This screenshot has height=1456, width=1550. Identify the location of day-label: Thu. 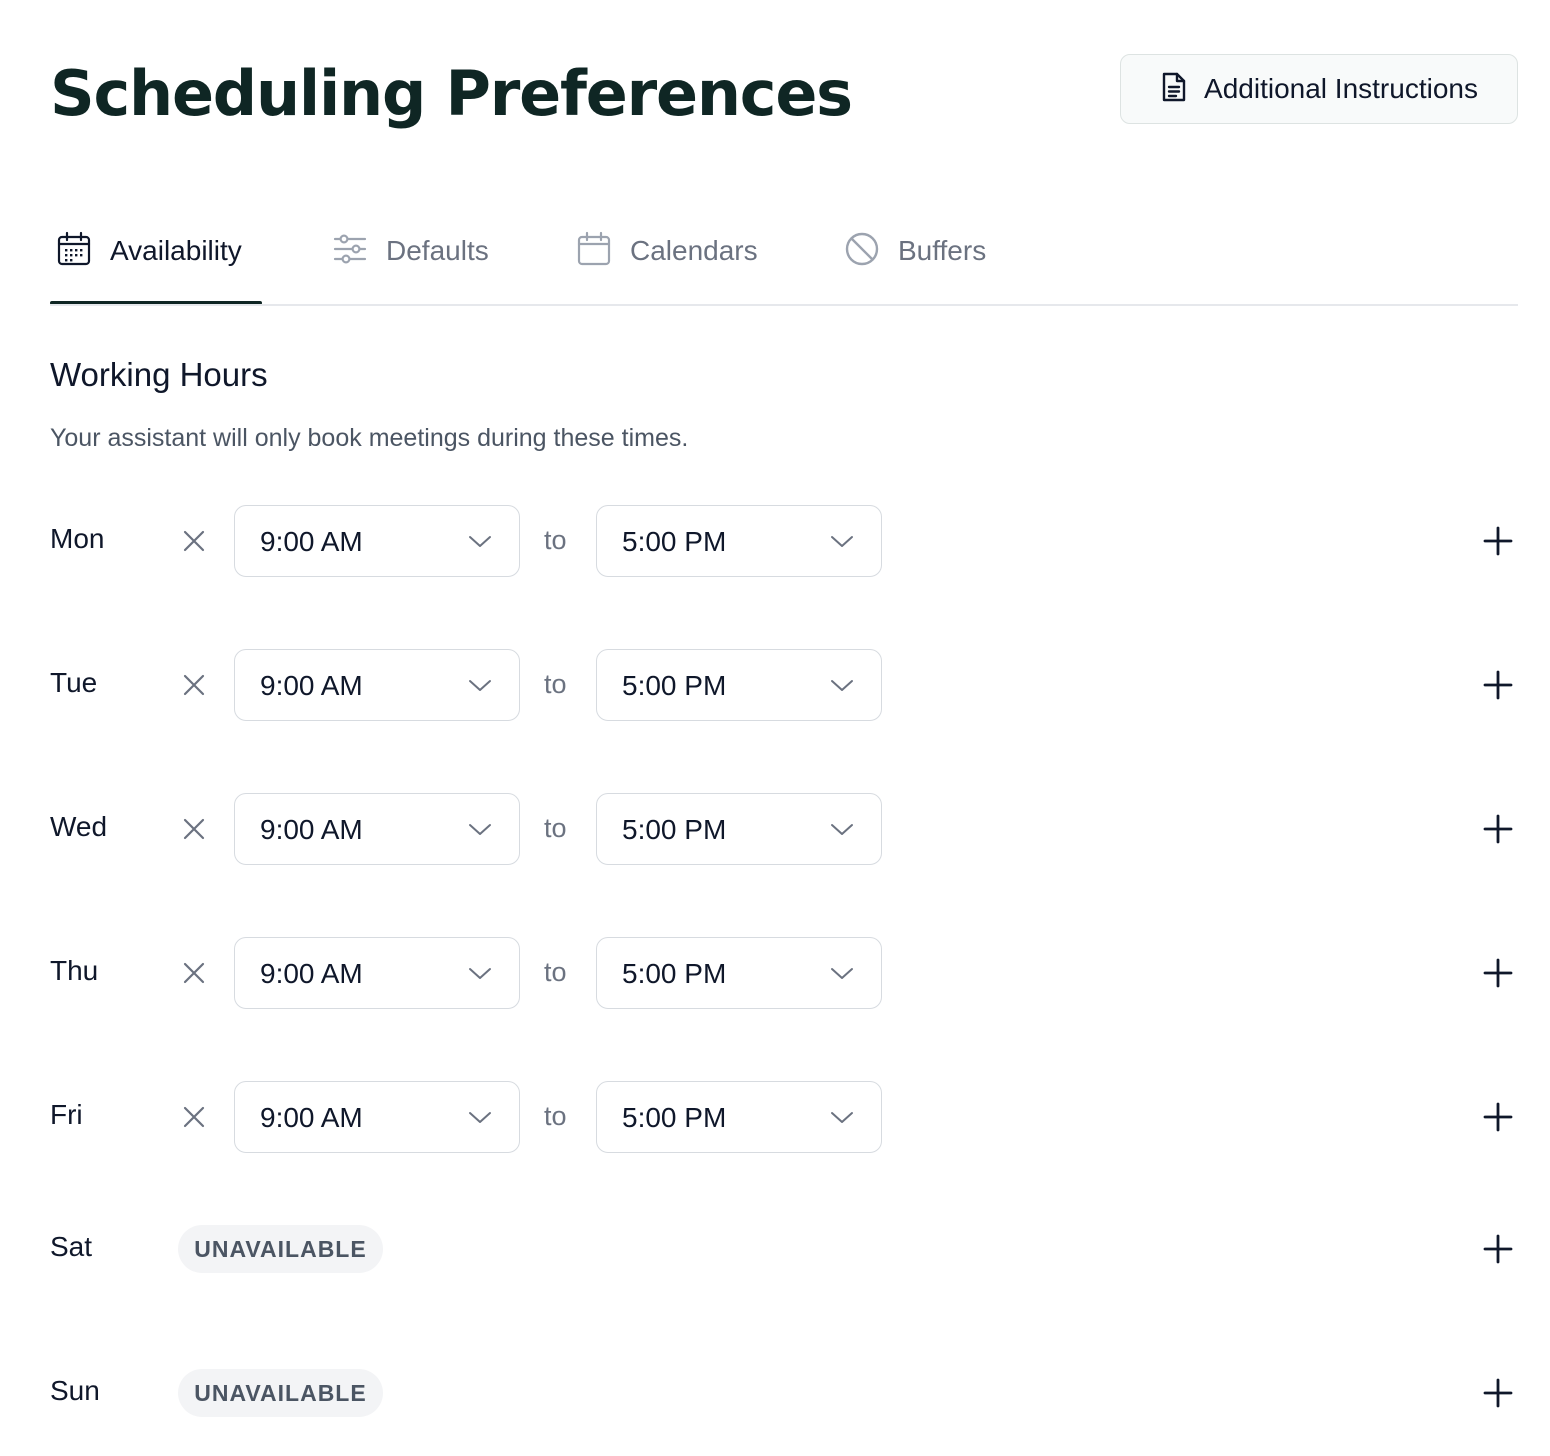
(74, 970).